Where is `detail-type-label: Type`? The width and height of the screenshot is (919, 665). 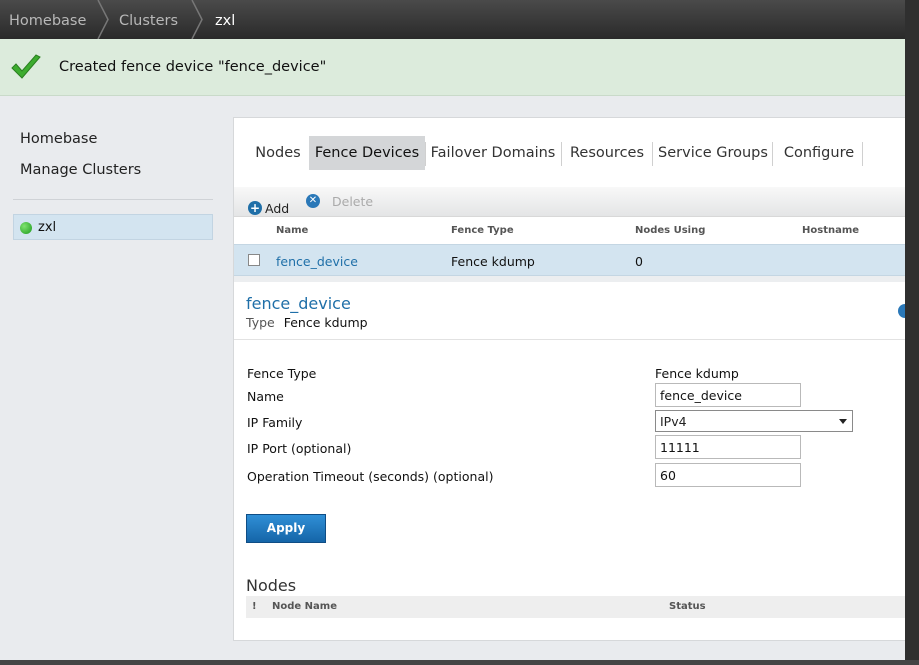
detail-type-label: Type is located at coordinates (260, 322).